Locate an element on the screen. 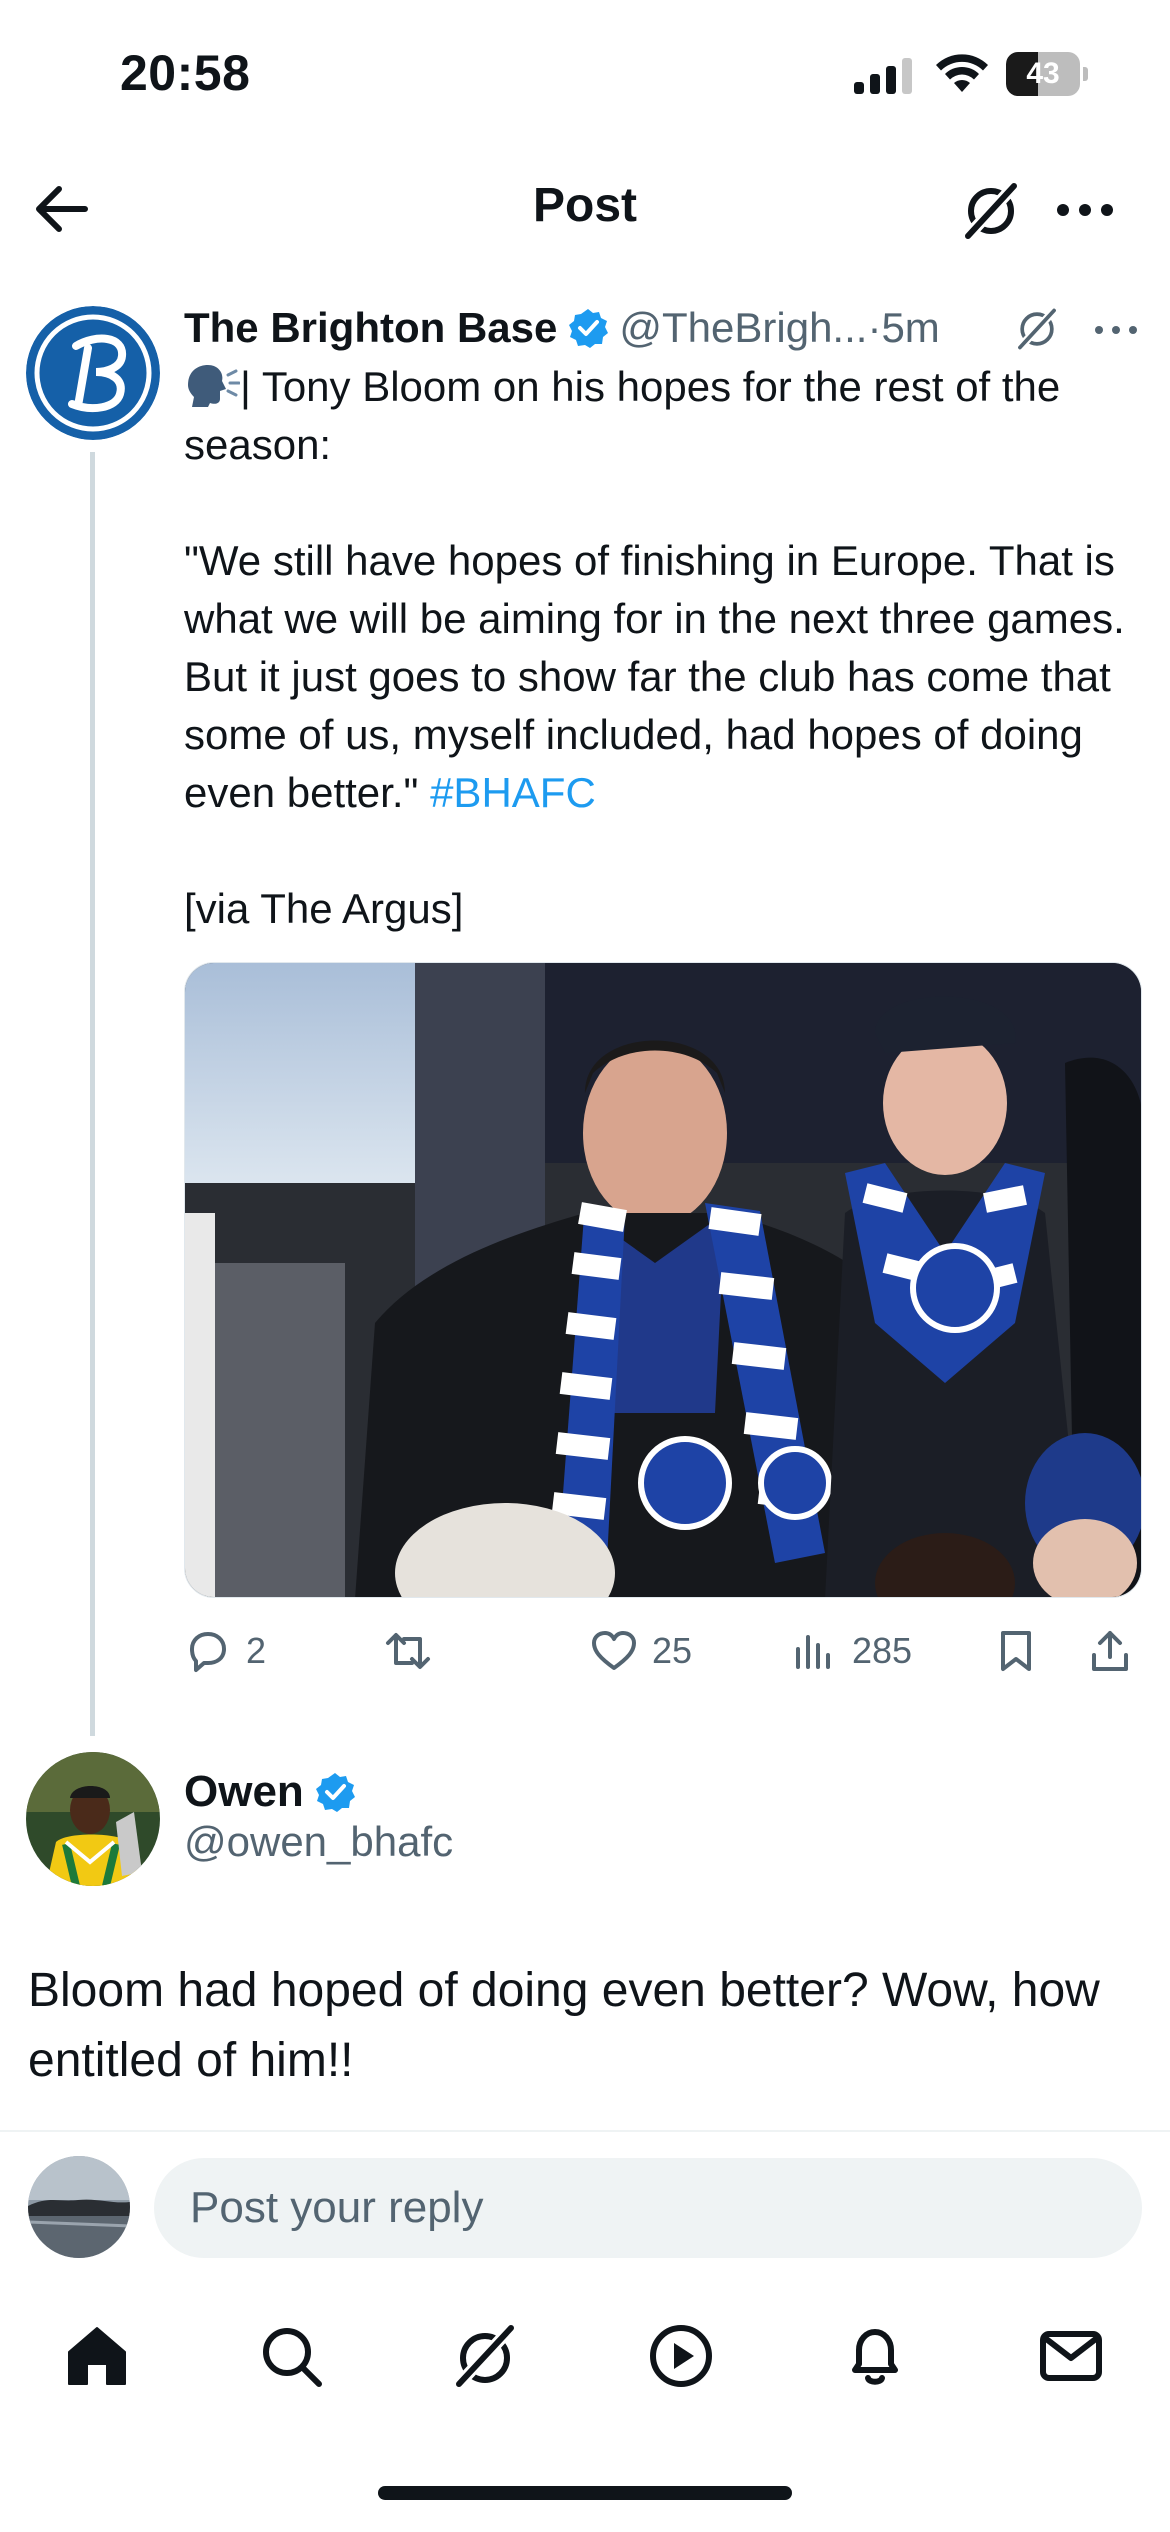 This screenshot has height=2532, width=1170. share-icon is located at coordinates (1110, 1651).